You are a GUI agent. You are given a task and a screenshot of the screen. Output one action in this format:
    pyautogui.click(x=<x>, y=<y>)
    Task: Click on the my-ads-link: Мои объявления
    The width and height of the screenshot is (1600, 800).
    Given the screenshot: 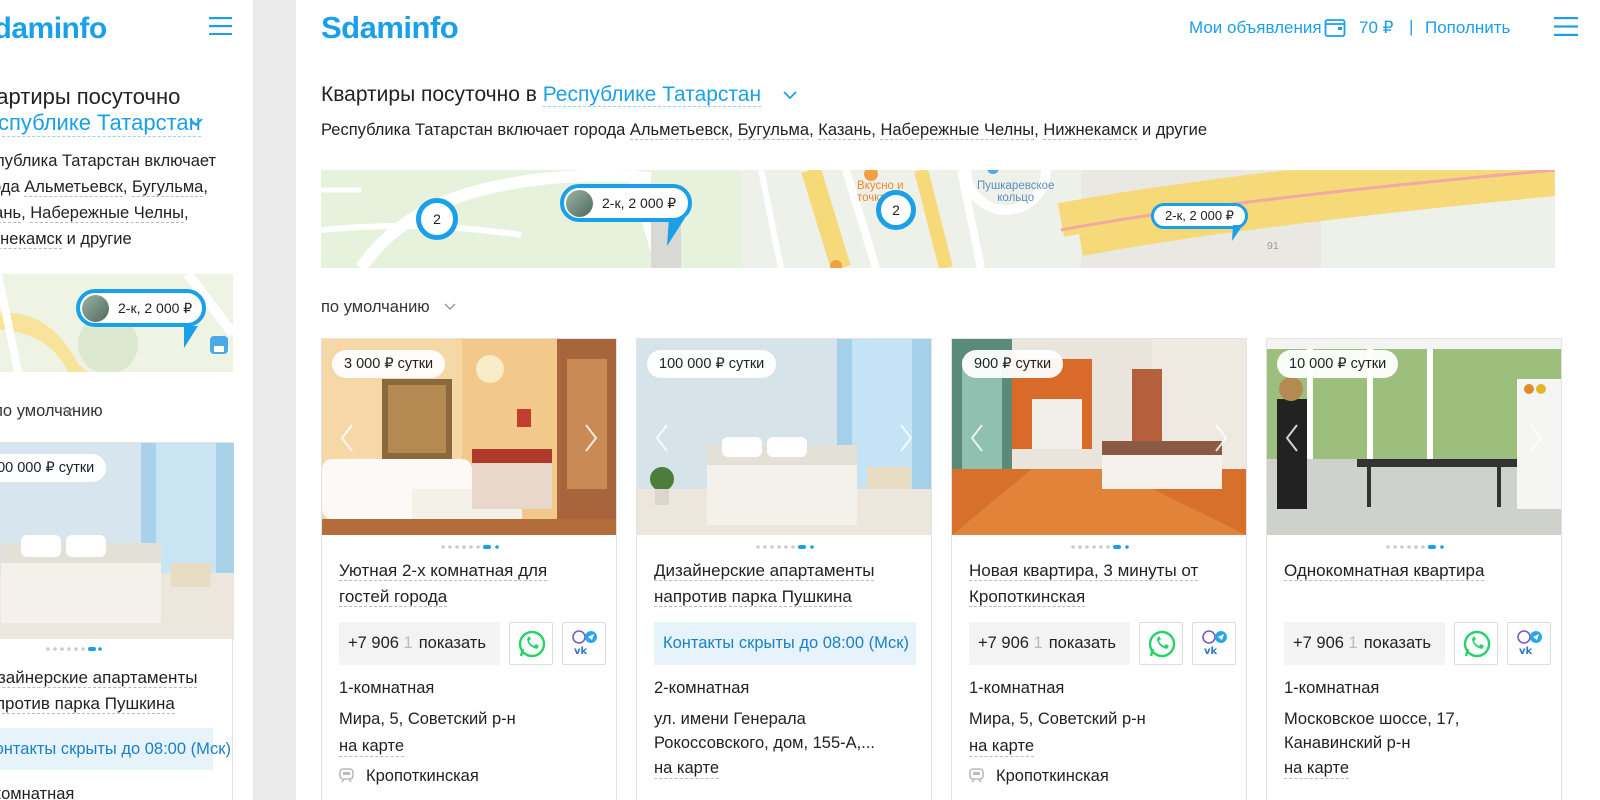 What is the action you would take?
    pyautogui.click(x=1255, y=28)
    